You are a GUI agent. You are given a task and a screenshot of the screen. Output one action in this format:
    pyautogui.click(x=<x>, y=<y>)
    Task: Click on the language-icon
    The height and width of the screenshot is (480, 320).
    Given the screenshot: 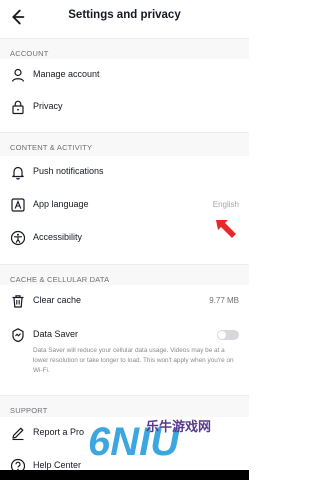 What is the action you would take?
    pyautogui.click(x=18, y=205)
    